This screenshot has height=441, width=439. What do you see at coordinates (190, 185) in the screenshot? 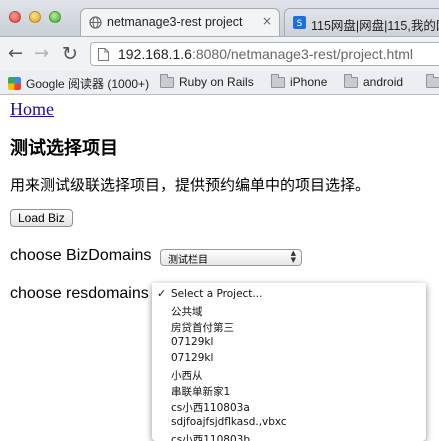
I see `page-description: 用来测试级联选择项目，提供预约编单中的项目选择。` at bounding box center [190, 185].